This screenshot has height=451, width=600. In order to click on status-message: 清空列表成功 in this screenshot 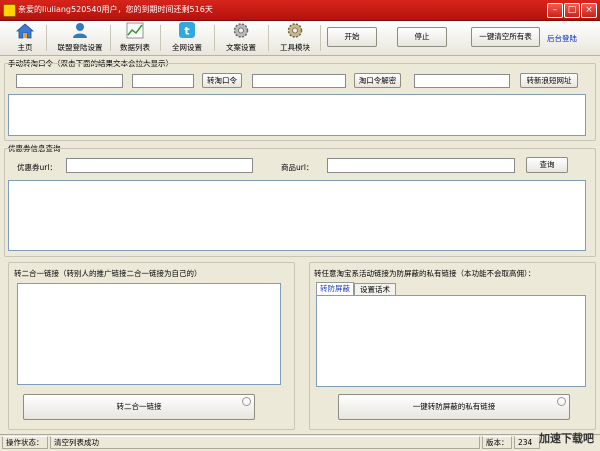, I will do `click(265, 442)`.